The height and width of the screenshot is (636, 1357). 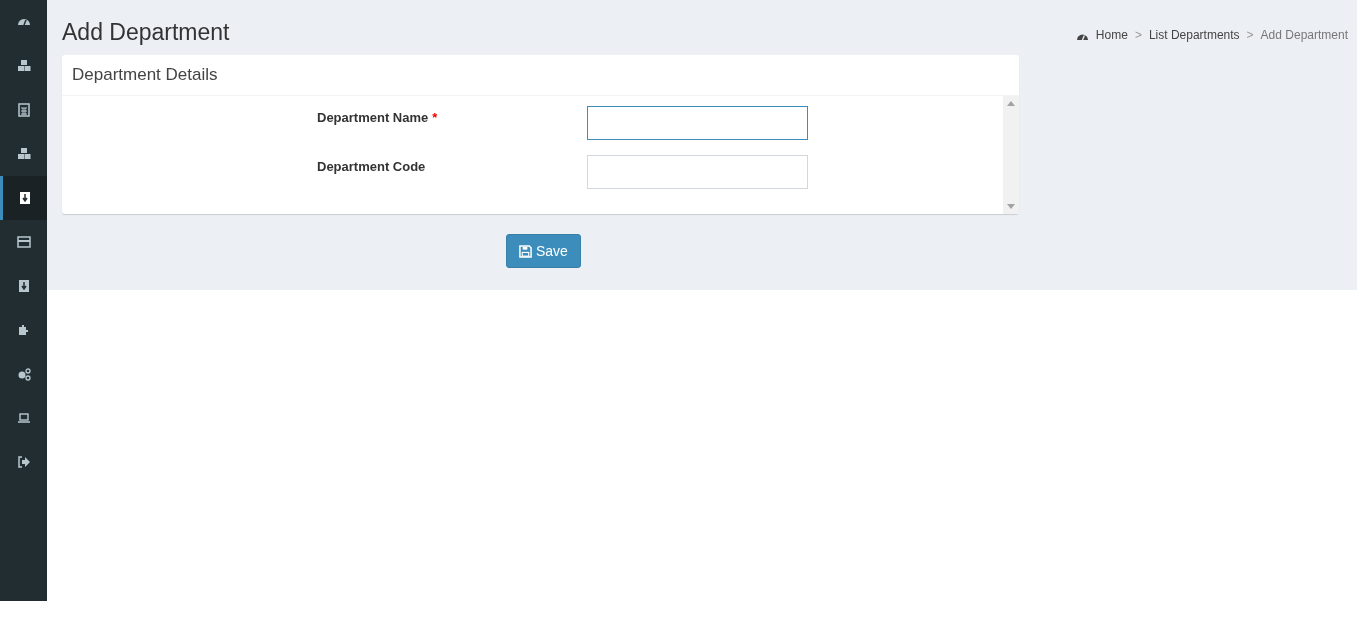 I want to click on calculator-icon, so click(x=23, y=110).